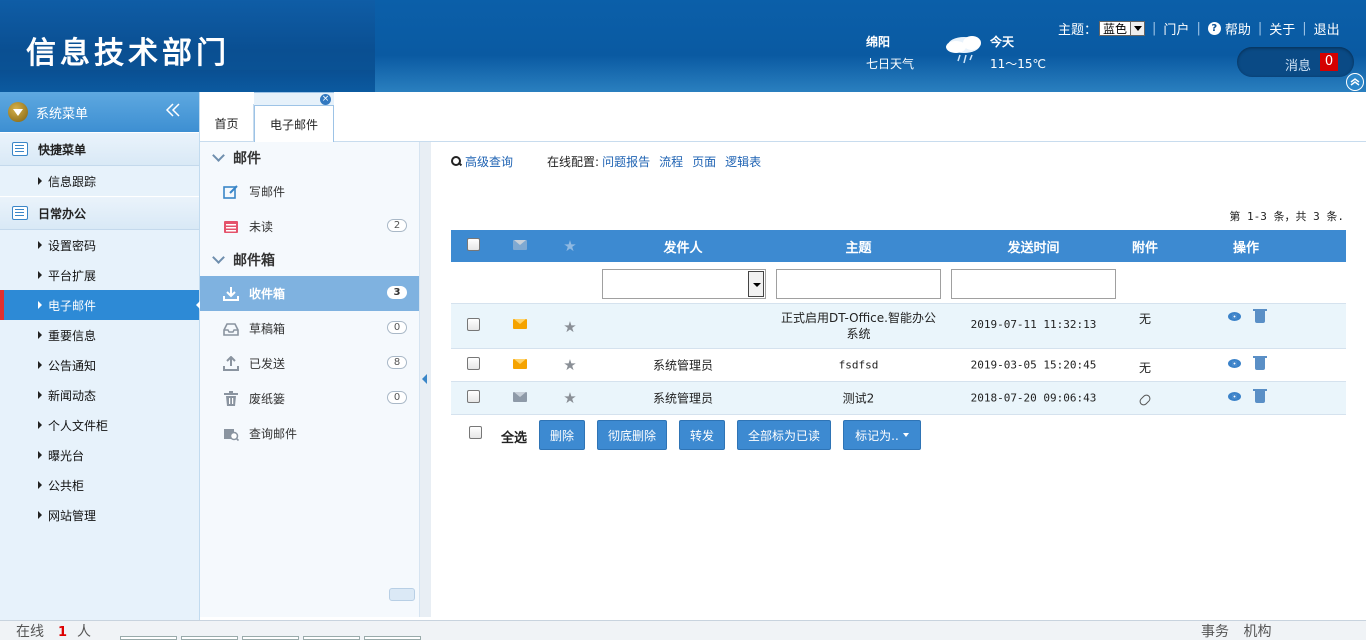  Describe the element at coordinates (1327, 28) in the screenshot. I see `logout-link: 退出` at that location.